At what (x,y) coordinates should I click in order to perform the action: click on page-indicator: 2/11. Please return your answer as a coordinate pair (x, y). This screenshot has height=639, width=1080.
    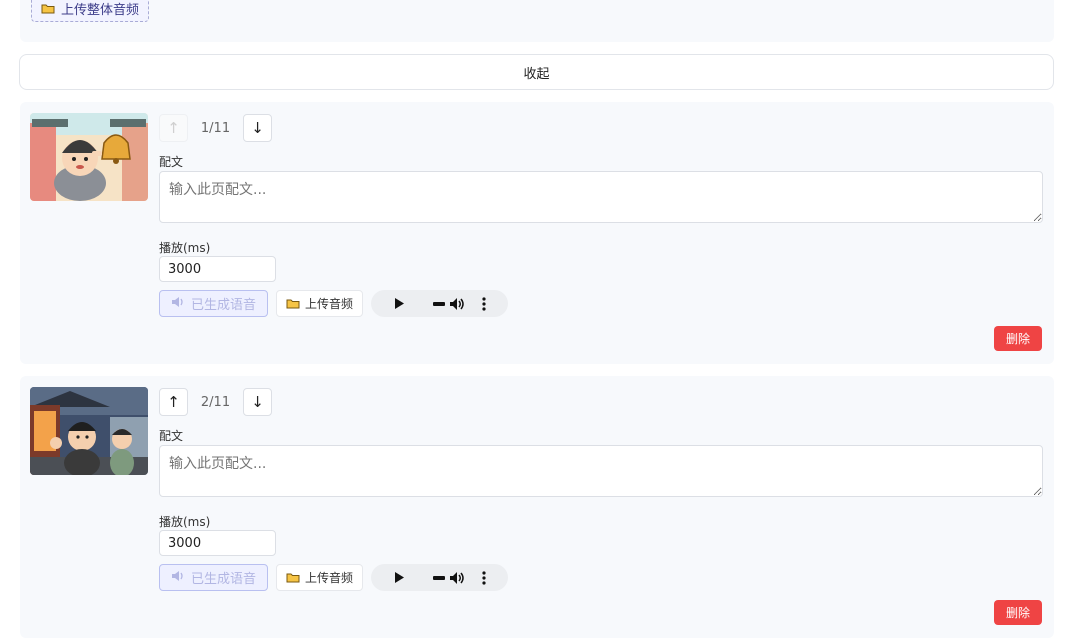
    Looking at the image, I should click on (215, 402).